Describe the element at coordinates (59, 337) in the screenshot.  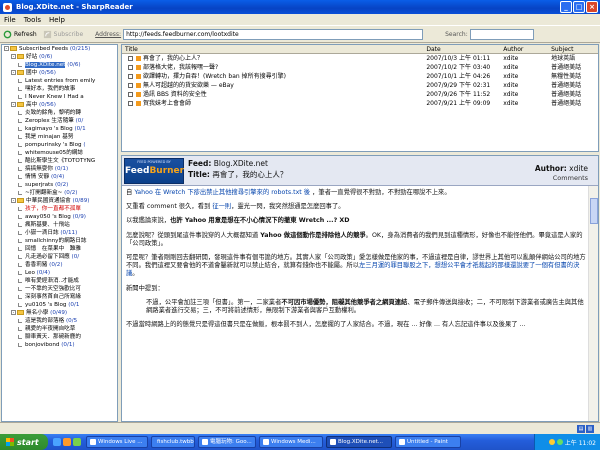
I see `tree-feed: 腳車黃天．那碗新鹿的` at that location.